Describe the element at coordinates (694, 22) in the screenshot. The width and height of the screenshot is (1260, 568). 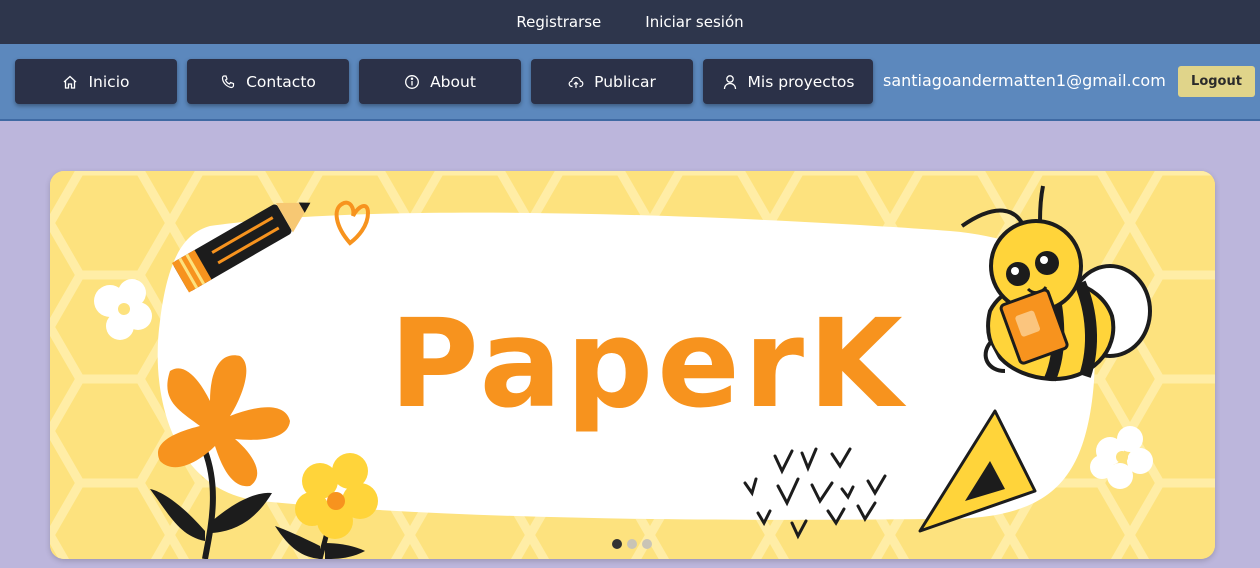
I see `login-link: Iniciar sesión` at that location.